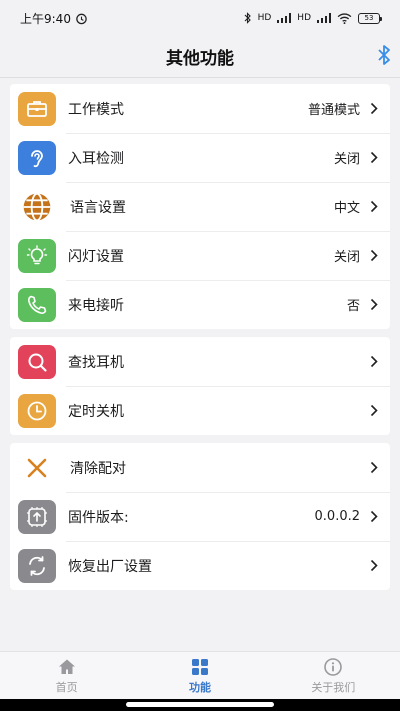 This screenshot has height=711, width=400. I want to click on tab-functions: 功能, so click(199, 675).